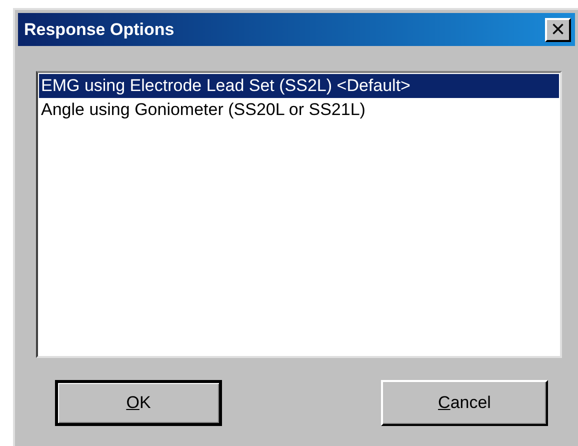 The height and width of the screenshot is (446, 578). Describe the element at coordinates (138, 403) in the screenshot. I see `ok-button: OK` at that location.